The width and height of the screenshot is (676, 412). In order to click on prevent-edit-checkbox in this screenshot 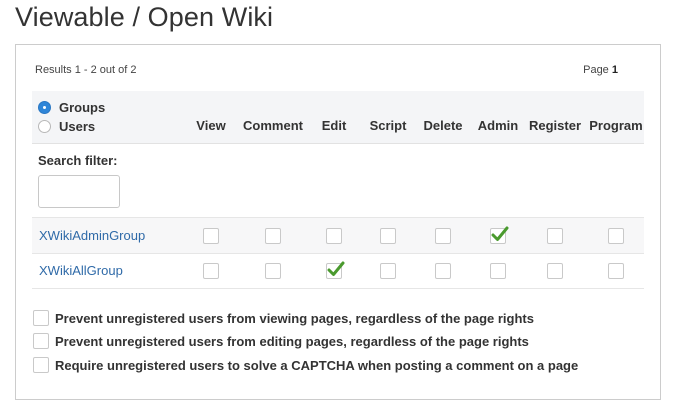, I will do `click(41, 341)`.